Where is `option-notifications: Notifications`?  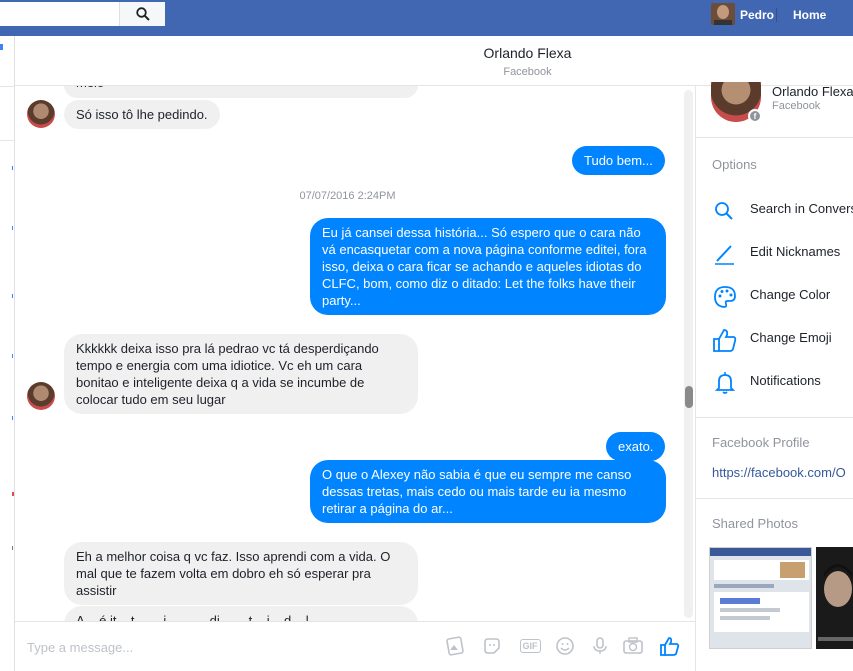
option-notifications: Notifications is located at coordinates (782, 381).